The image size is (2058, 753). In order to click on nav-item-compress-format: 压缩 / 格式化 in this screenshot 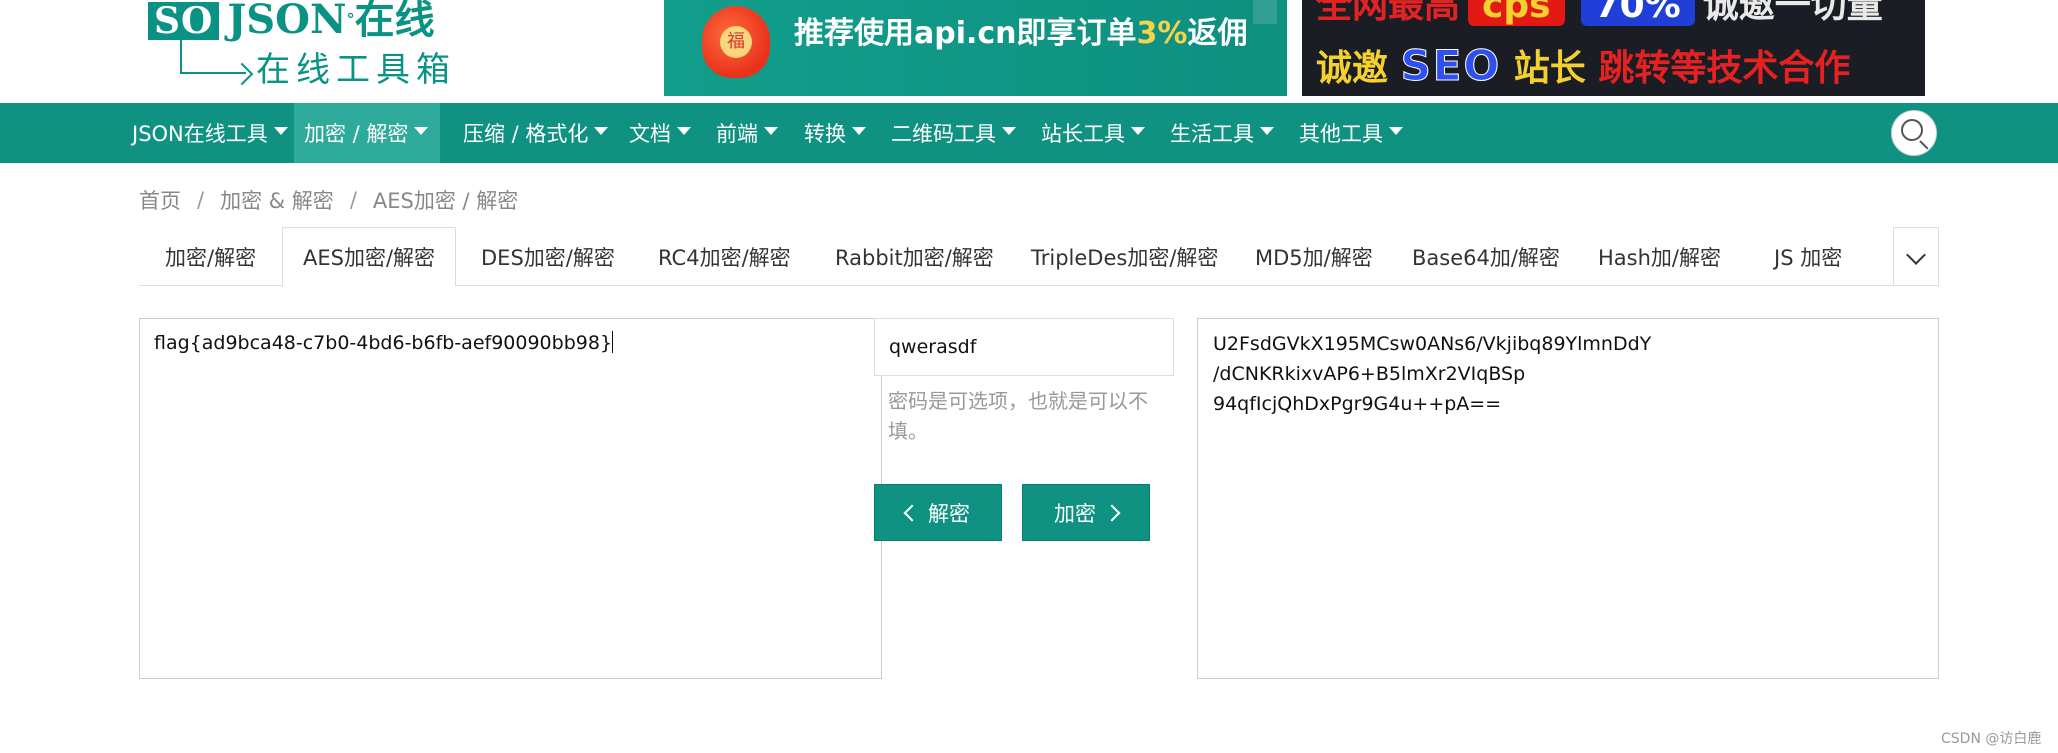, I will do `click(535, 133)`.